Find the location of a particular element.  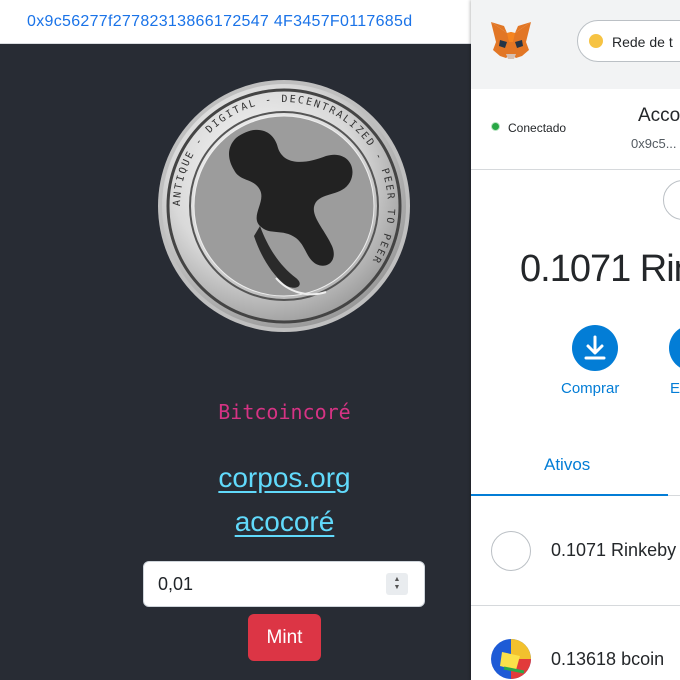

tab-divider is located at coordinates (674, 495).